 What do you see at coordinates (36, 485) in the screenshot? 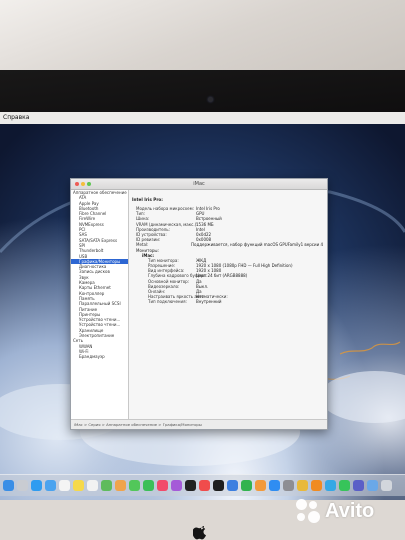
I see `safari-icon` at bounding box center [36, 485].